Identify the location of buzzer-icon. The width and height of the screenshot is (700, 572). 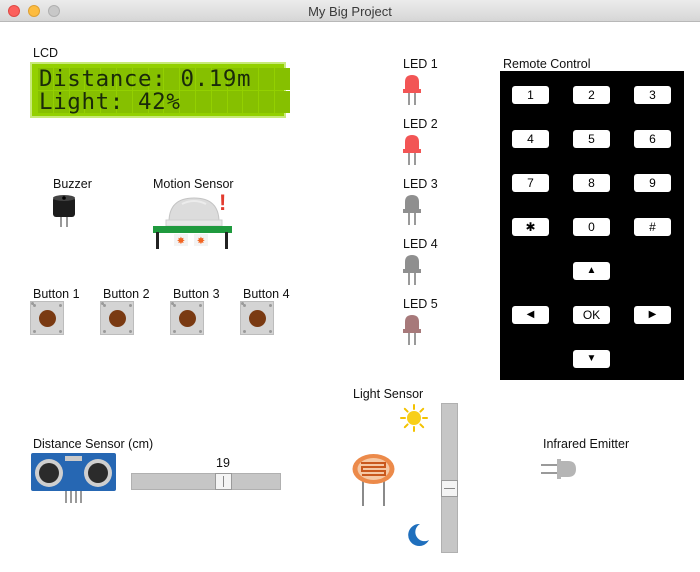
(64, 212).